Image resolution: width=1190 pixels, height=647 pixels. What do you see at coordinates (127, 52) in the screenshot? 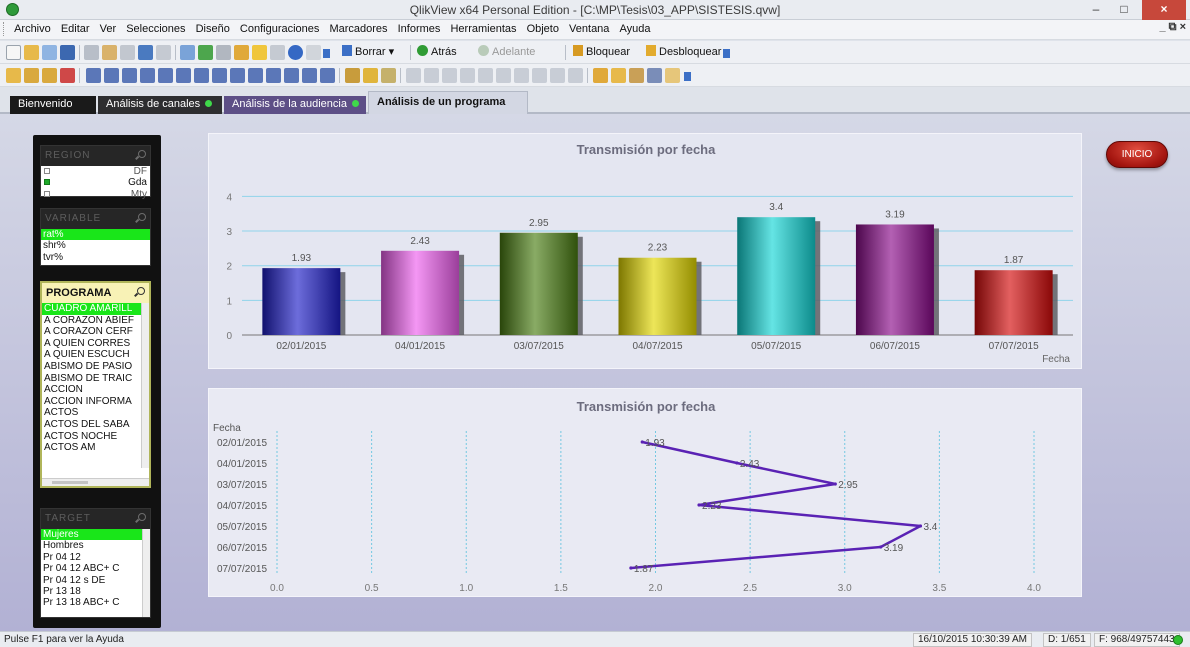
I see `export-icon` at bounding box center [127, 52].